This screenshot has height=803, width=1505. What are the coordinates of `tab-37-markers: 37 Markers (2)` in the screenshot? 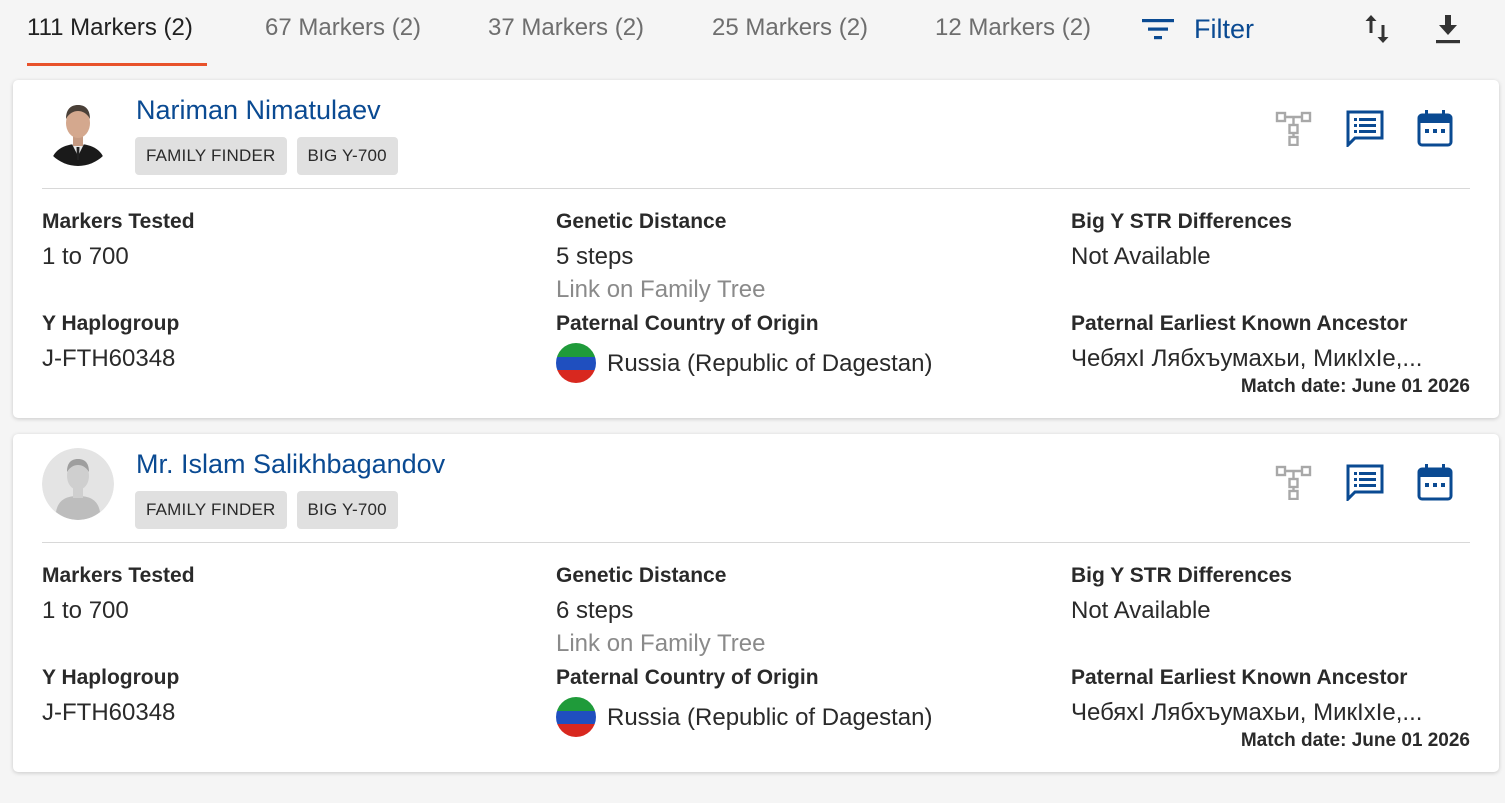 It's located at (566, 40).